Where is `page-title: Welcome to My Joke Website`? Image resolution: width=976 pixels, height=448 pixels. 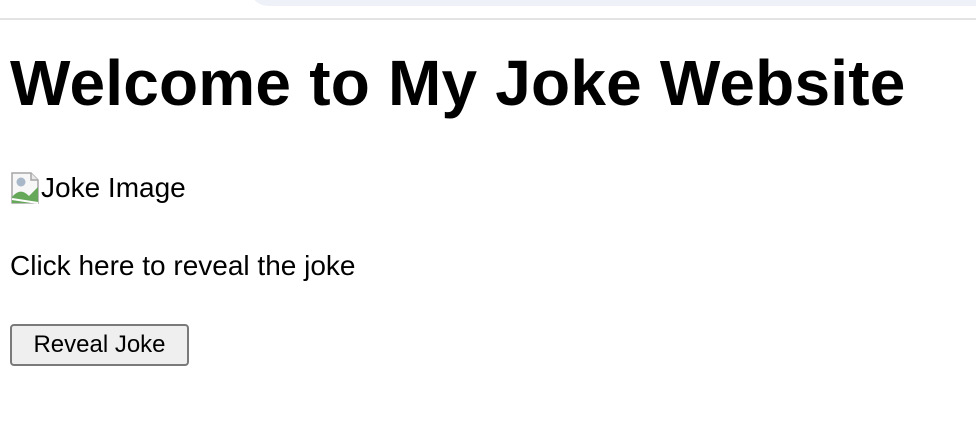
page-title: Welcome to My Joke Website is located at coordinates (458, 83).